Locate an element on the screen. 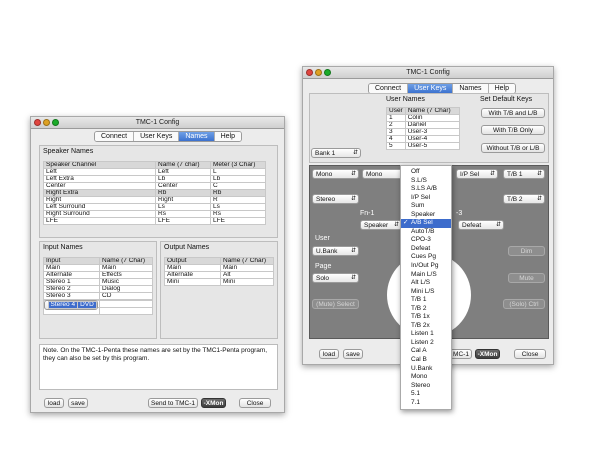 This screenshot has height=450, width=610. speaker-name-cell: LFE is located at coordinates (183, 221).